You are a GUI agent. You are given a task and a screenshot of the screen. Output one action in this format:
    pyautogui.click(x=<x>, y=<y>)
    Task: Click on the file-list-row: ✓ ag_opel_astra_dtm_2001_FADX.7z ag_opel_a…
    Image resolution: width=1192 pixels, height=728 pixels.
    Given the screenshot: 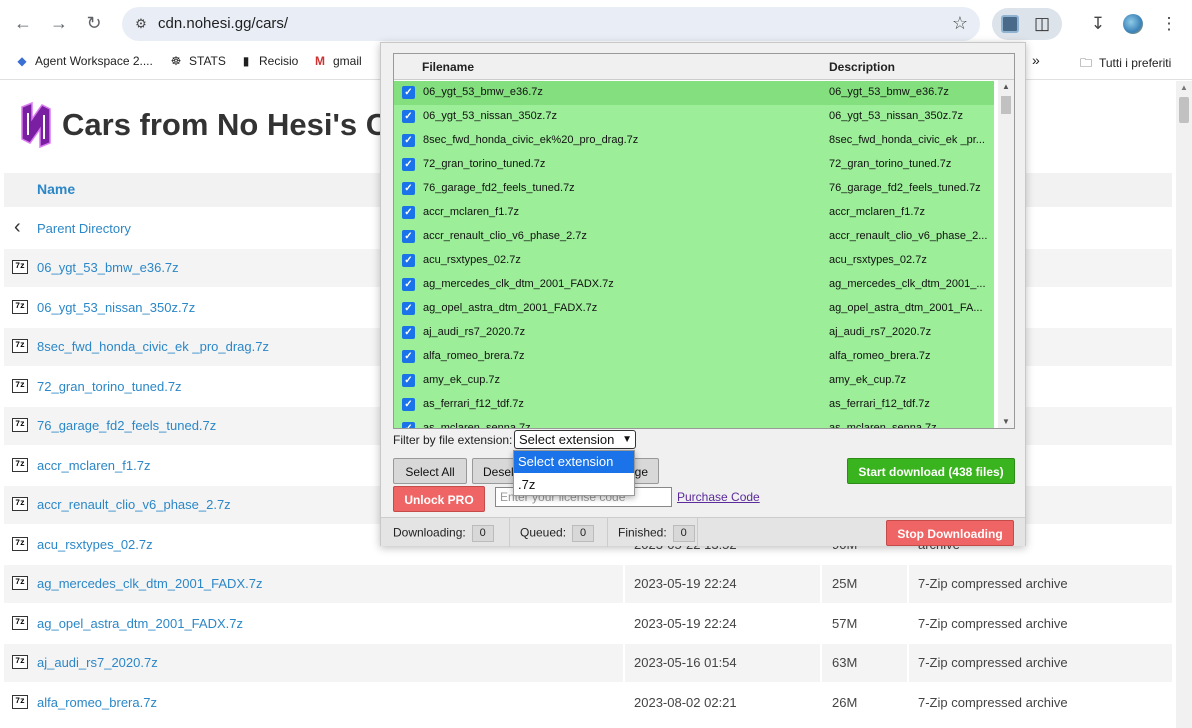 What is the action you would take?
    pyautogui.click(x=694, y=309)
    